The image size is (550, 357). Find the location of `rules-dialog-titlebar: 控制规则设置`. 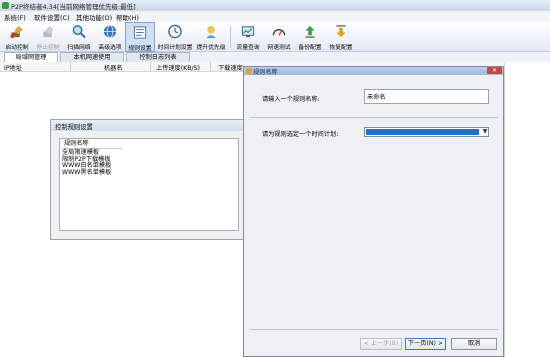

rules-dialog-titlebar: 控制规则设置 is located at coordinates (147, 125).